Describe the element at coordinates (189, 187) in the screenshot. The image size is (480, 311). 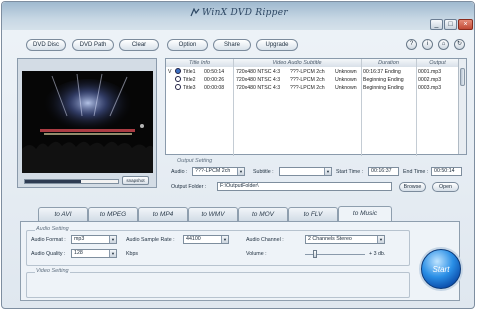
I see `output-folder-label: Output Folder :` at that location.